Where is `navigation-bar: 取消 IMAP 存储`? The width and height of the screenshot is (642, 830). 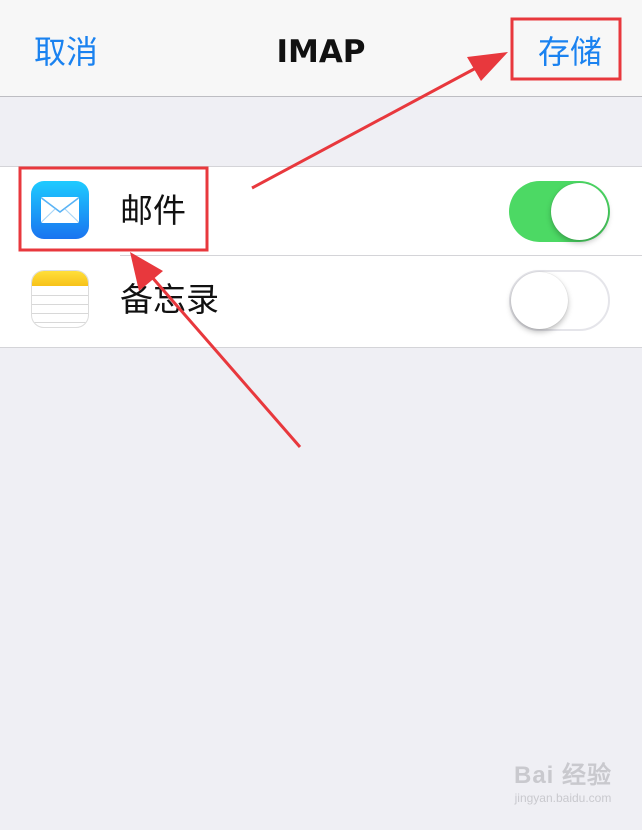
navigation-bar: 取消 IMAP 存储 is located at coordinates (321, 48).